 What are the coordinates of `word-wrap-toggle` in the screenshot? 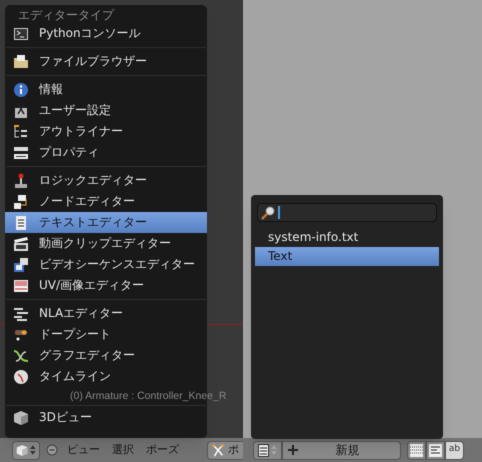 It's located at (435, 450).